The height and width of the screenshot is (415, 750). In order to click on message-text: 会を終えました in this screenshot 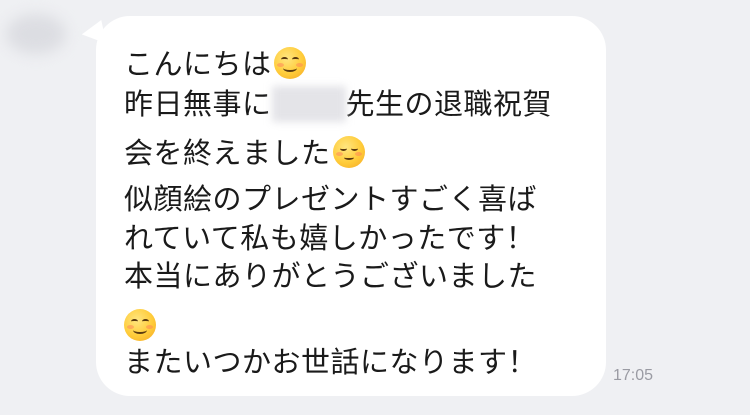, I will do `click(227, 153)`.